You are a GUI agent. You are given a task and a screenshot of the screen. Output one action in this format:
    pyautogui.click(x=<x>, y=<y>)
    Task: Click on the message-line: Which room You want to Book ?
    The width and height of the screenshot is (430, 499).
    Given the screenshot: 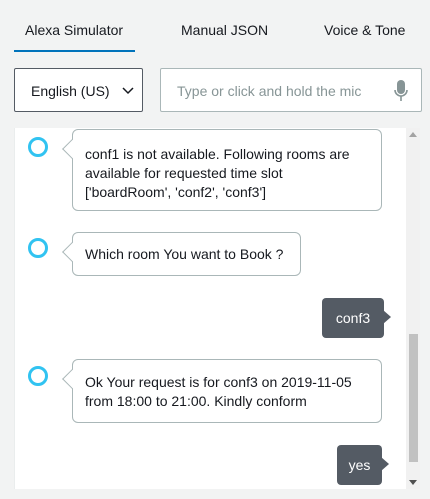 What is the action you would take?
    pyautogui.click(x=184, y=254)
    